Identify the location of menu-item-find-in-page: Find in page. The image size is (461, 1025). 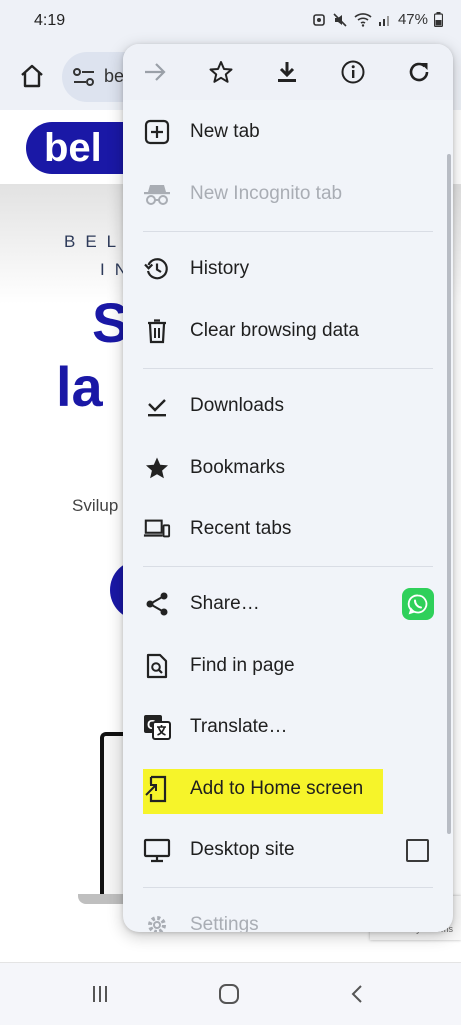
(288, 666).